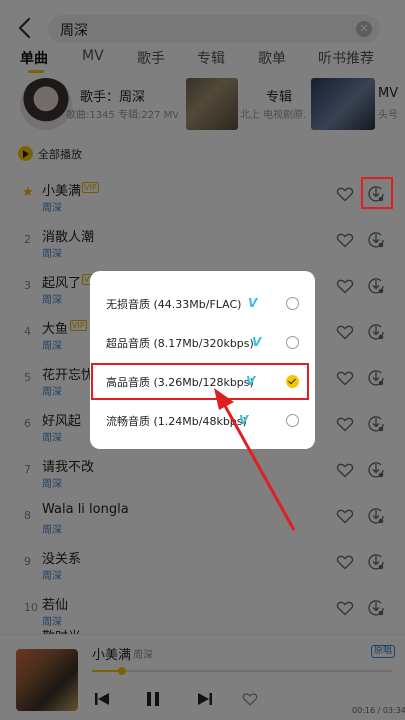 The image size is (405, 720). What do you see at coordinates (377, 193) in the screenshot?
I see `highlight-box-download` at bounding box center [377, 193].